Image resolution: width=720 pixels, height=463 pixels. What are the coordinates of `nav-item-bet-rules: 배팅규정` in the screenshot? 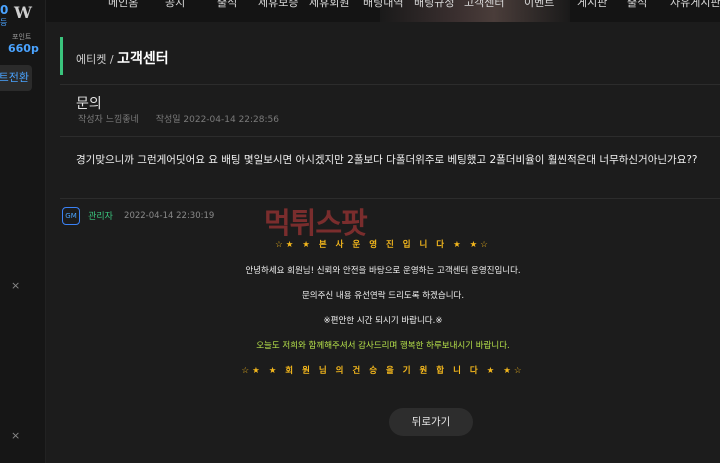 It's located at (434, 5).